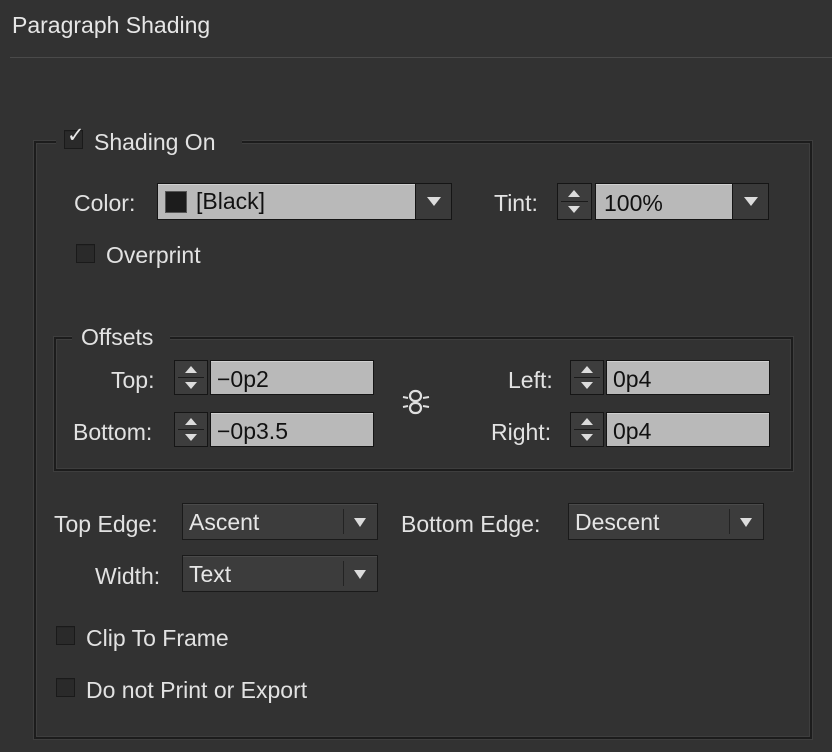 The image size is (832, 752). Describe the element at coordinates (666, 521) in the screenshot. I see `bottom-edge-dropdown: Descent` at that location.